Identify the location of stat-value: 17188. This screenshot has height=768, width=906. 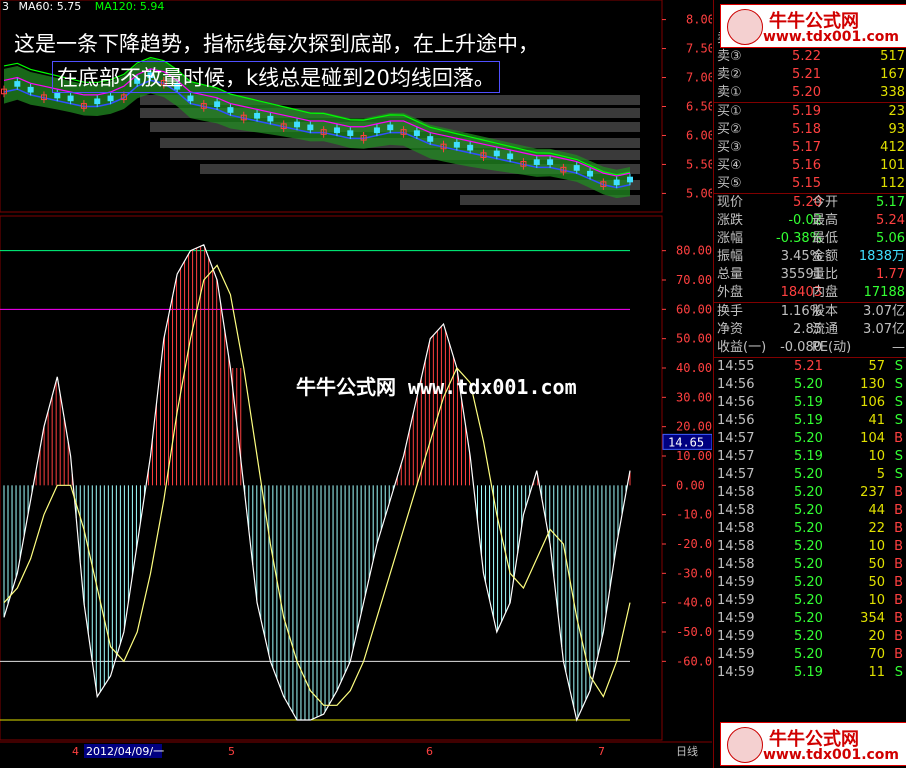
(884, 292).